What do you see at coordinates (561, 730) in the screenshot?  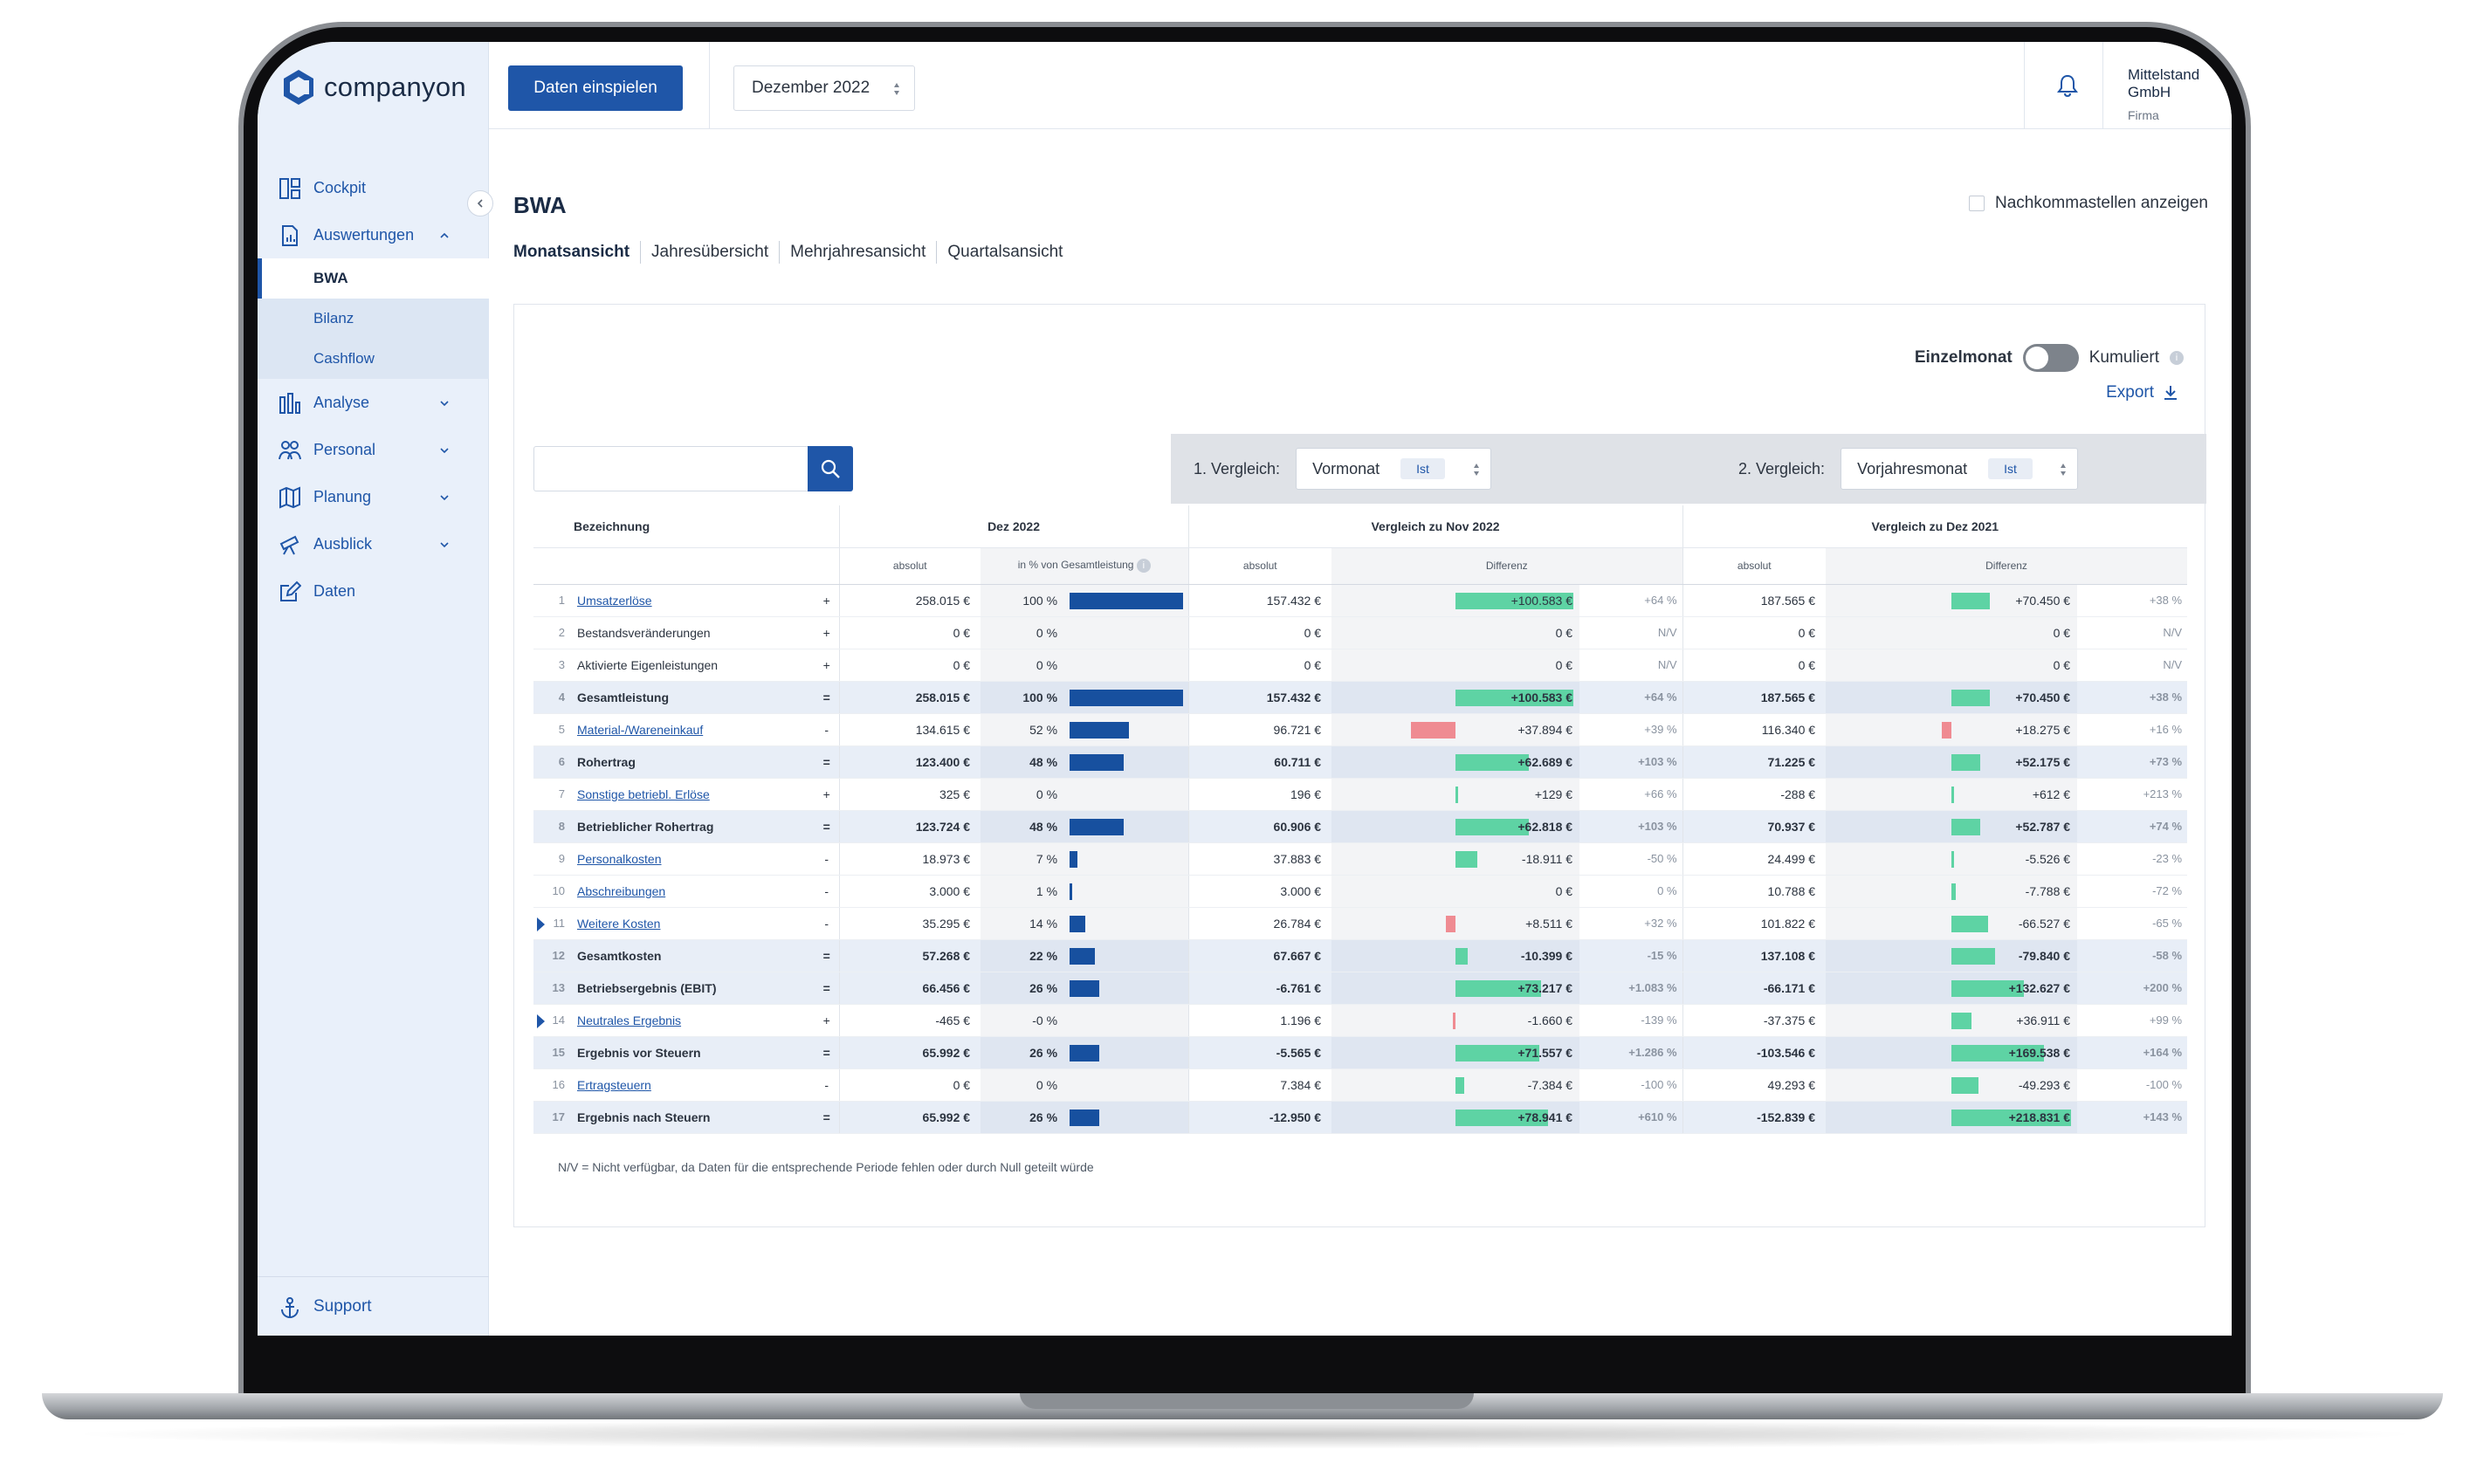 I see `row-number: 5` at bounding box center [561, 730].